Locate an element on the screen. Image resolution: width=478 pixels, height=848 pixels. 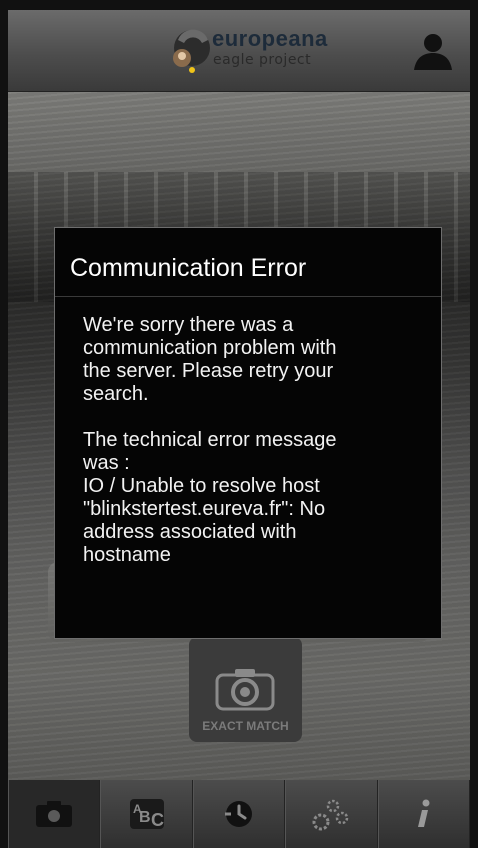
tab-camera is located at coordinates (54, 814).